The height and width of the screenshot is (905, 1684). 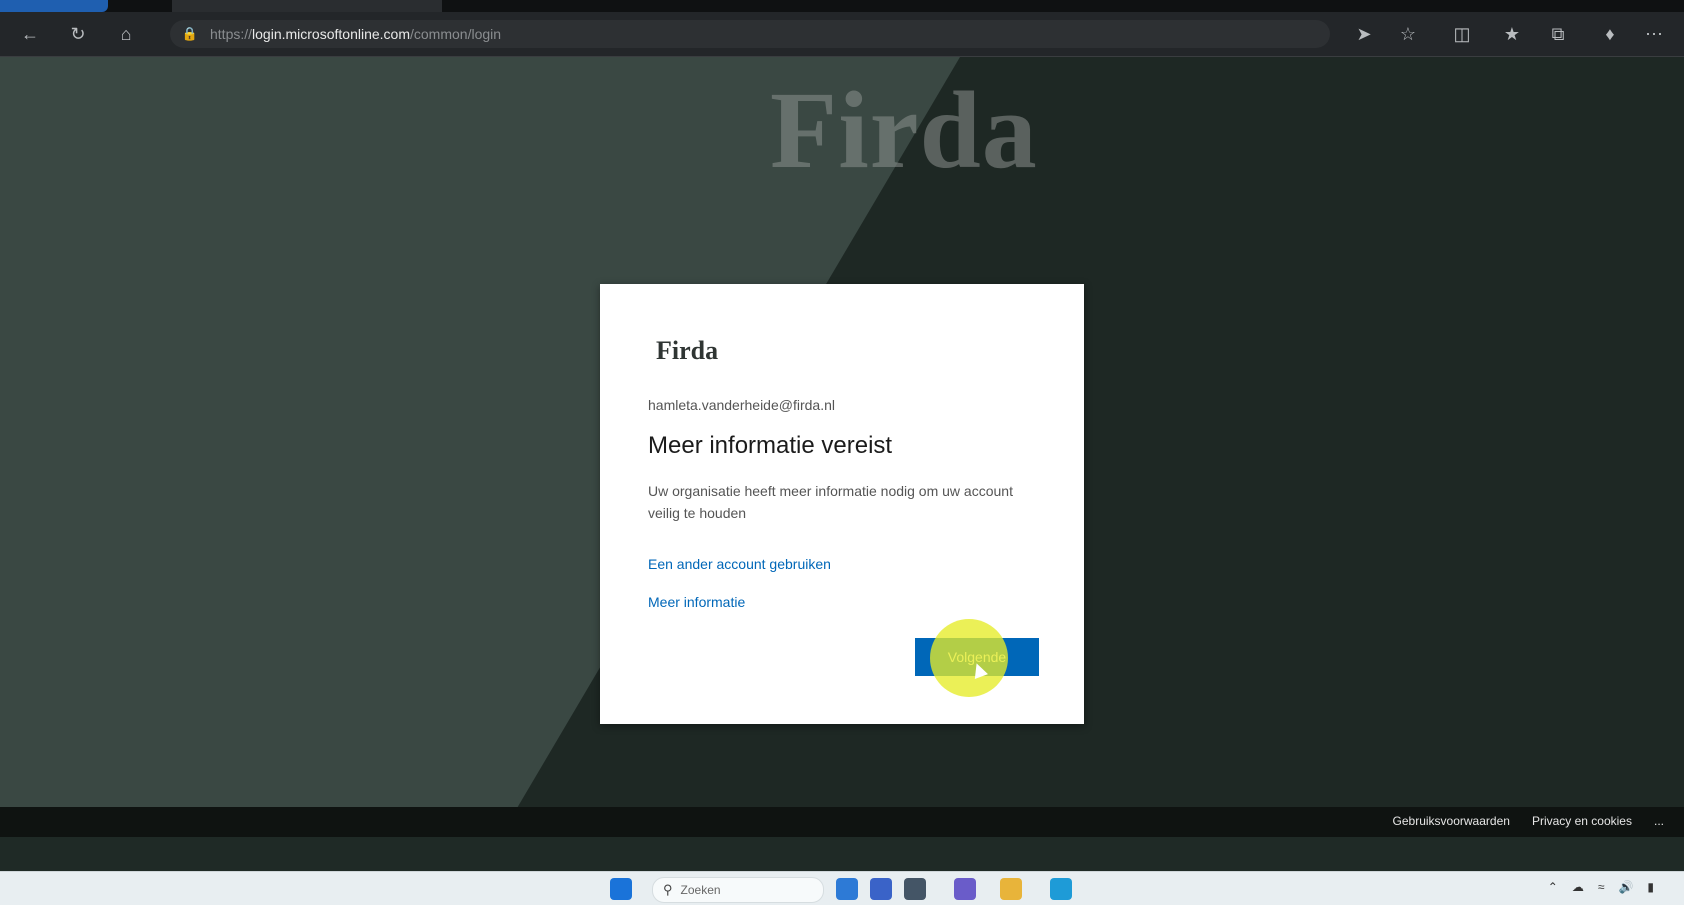 What do you see at coordinates (915, 889) in the screenshot?
I see `chat-icon` at bounding box center [915, 889].